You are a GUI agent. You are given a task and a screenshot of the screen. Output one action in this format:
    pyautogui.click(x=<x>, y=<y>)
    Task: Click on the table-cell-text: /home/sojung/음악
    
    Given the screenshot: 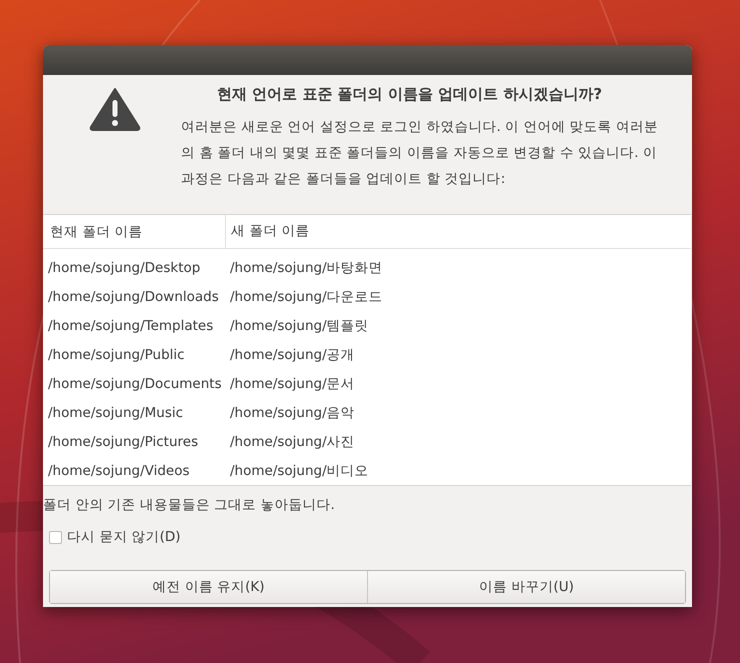 What is the action you would take?
    pyautogui.click(x=292, y=413)
    